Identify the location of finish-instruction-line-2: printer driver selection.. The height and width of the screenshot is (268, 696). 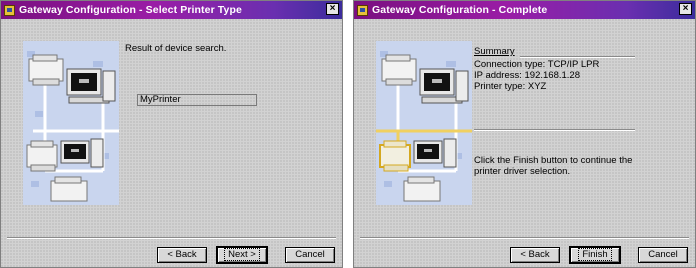
(522, 171).